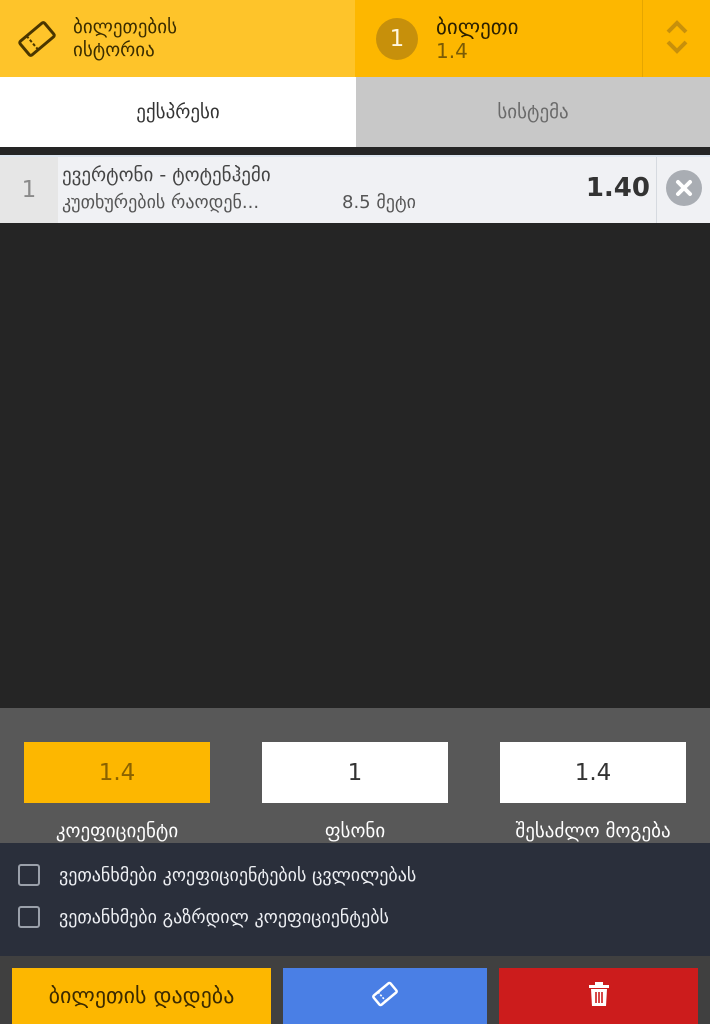 The image size is (710, 1024). Describe the element at coordinates (593, 772) in the screenshot. I see `possible-win-value: 1.4` at that location.